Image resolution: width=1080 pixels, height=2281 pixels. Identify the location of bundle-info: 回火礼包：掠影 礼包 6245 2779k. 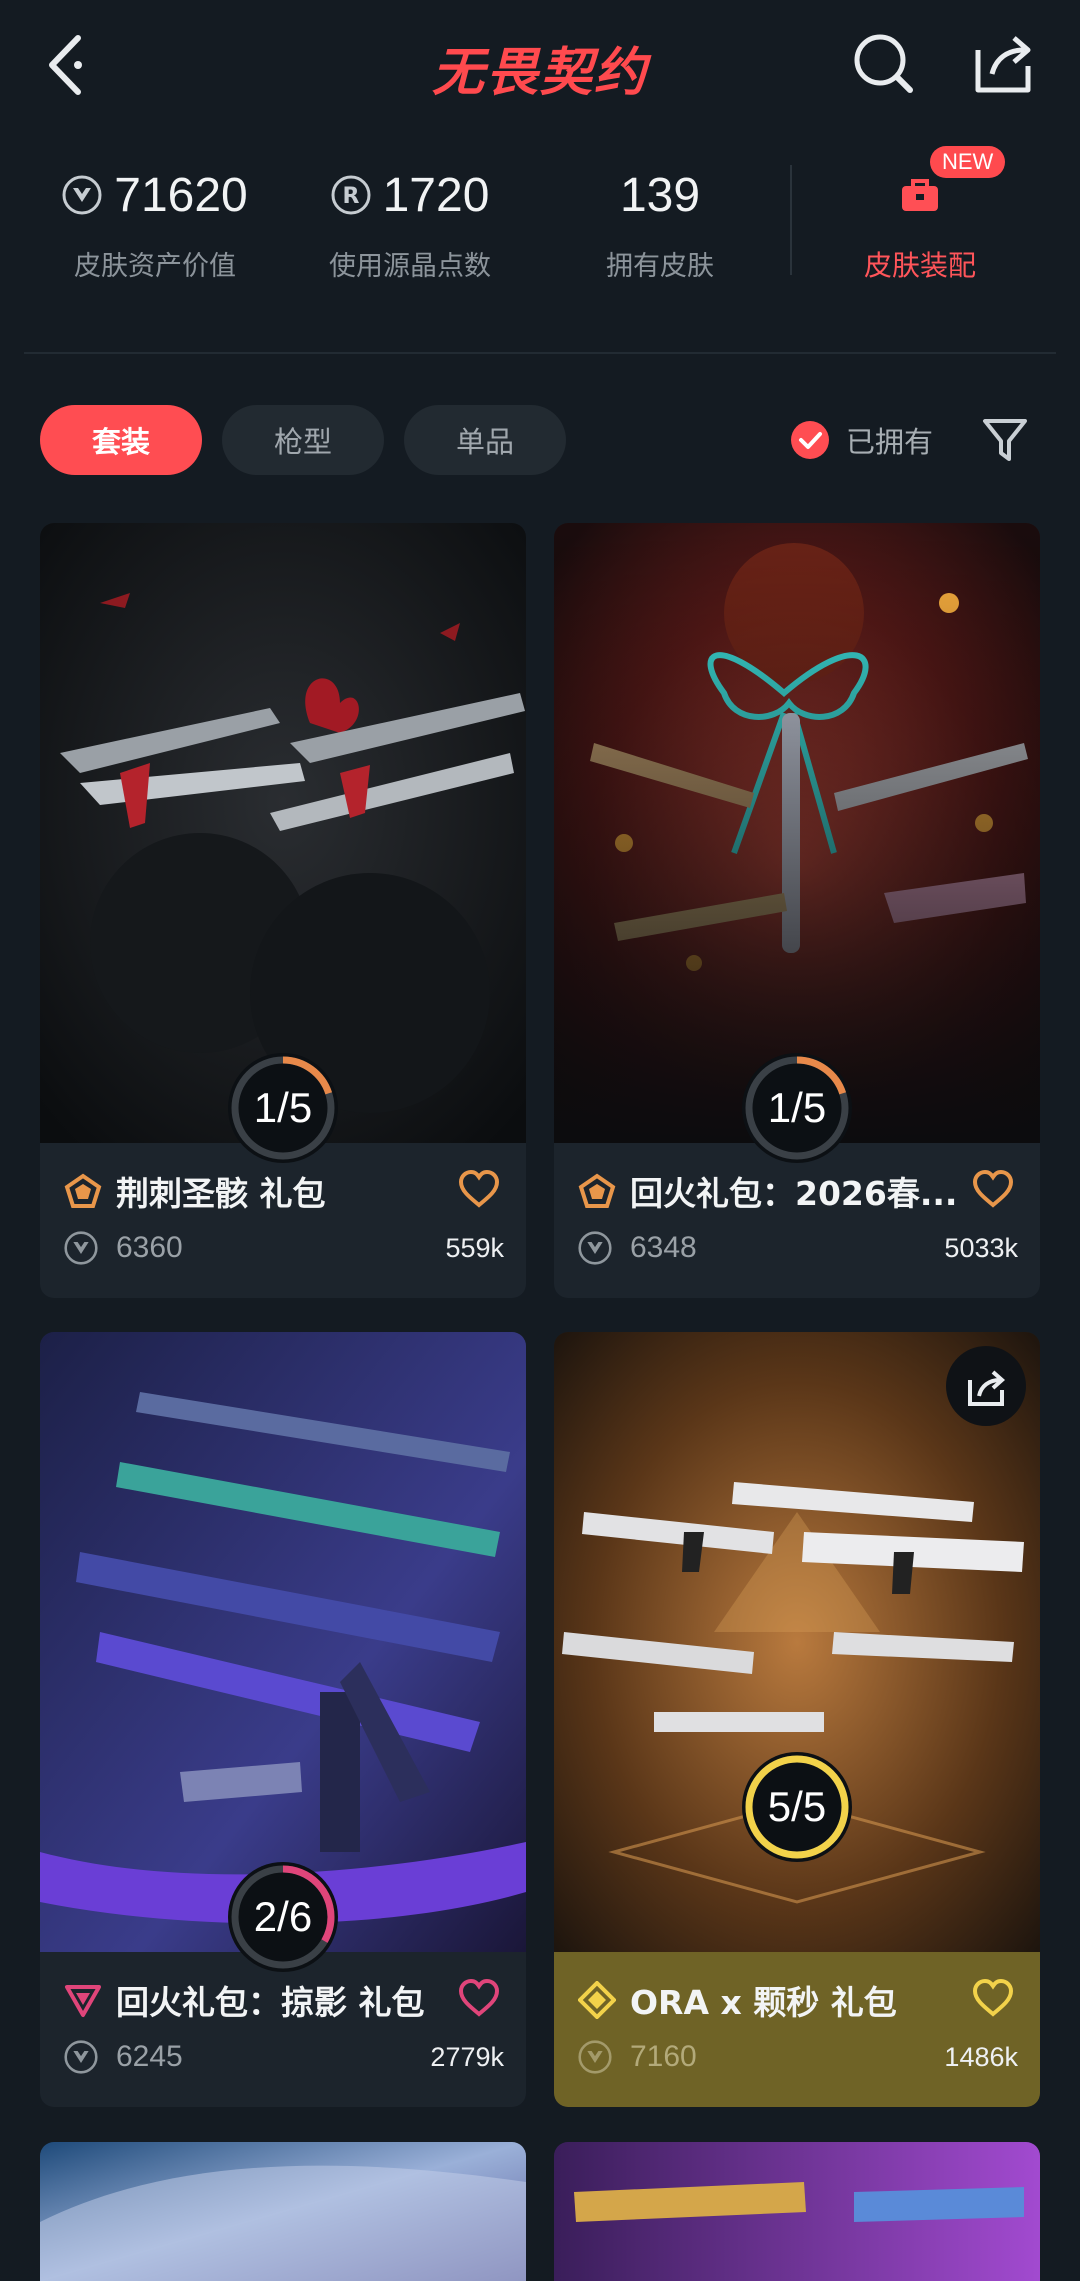
(283, 2029).